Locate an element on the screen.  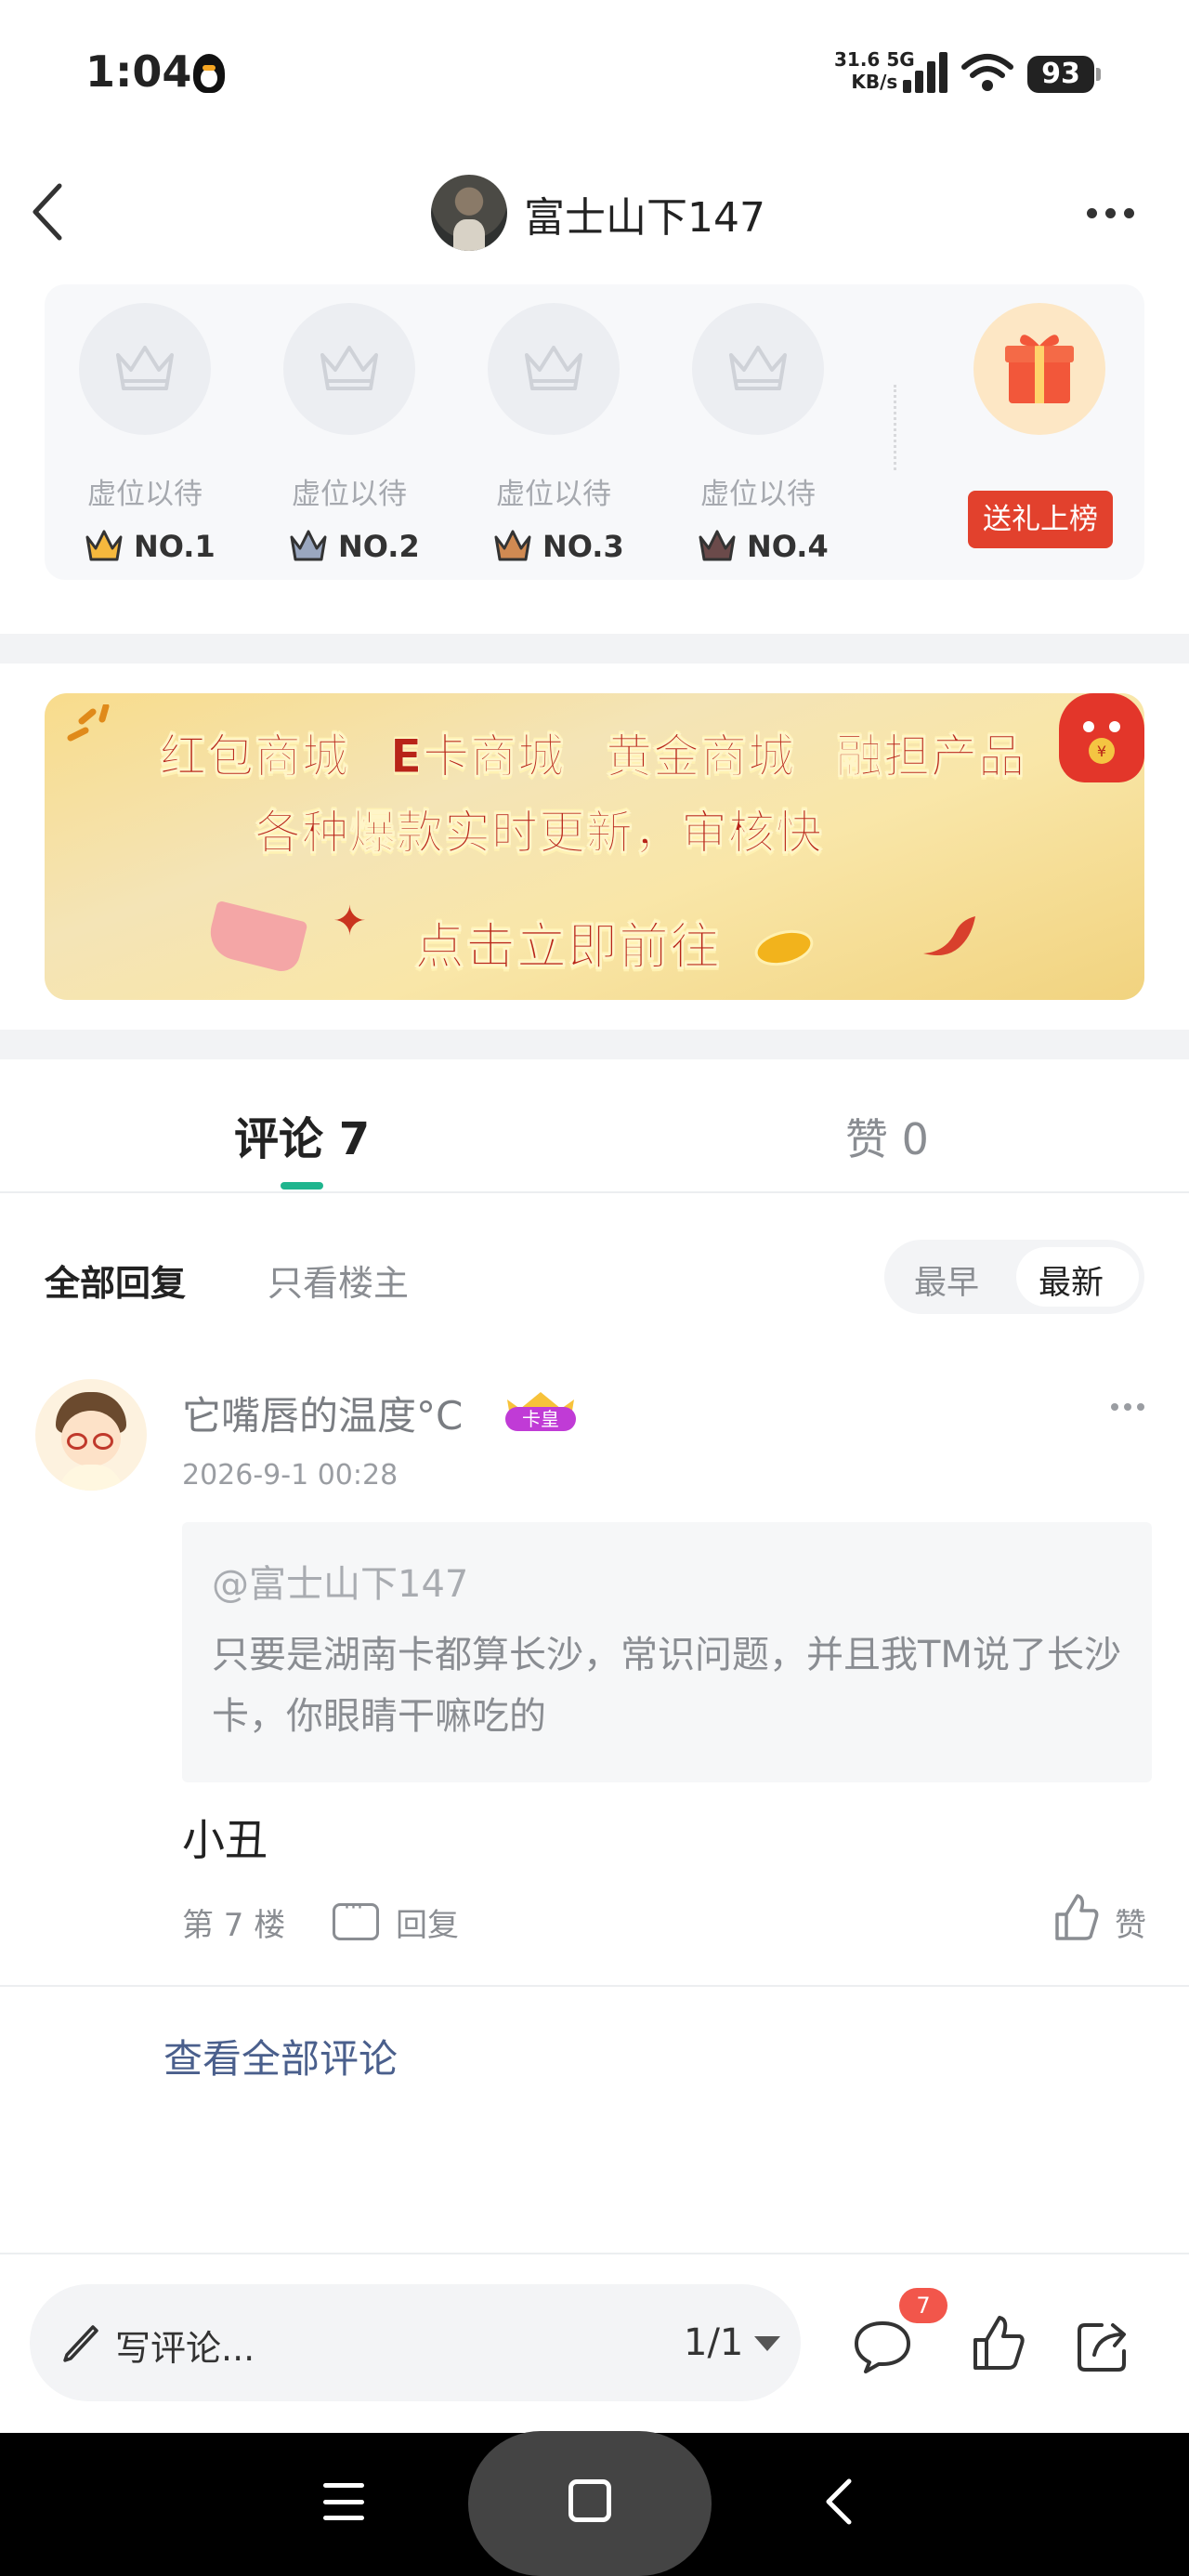
home-icon is located at coordinates (589, 2500).